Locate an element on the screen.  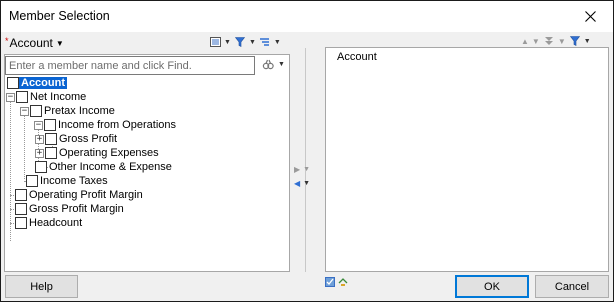
required-marker: * is located at coordinates (7, 41).